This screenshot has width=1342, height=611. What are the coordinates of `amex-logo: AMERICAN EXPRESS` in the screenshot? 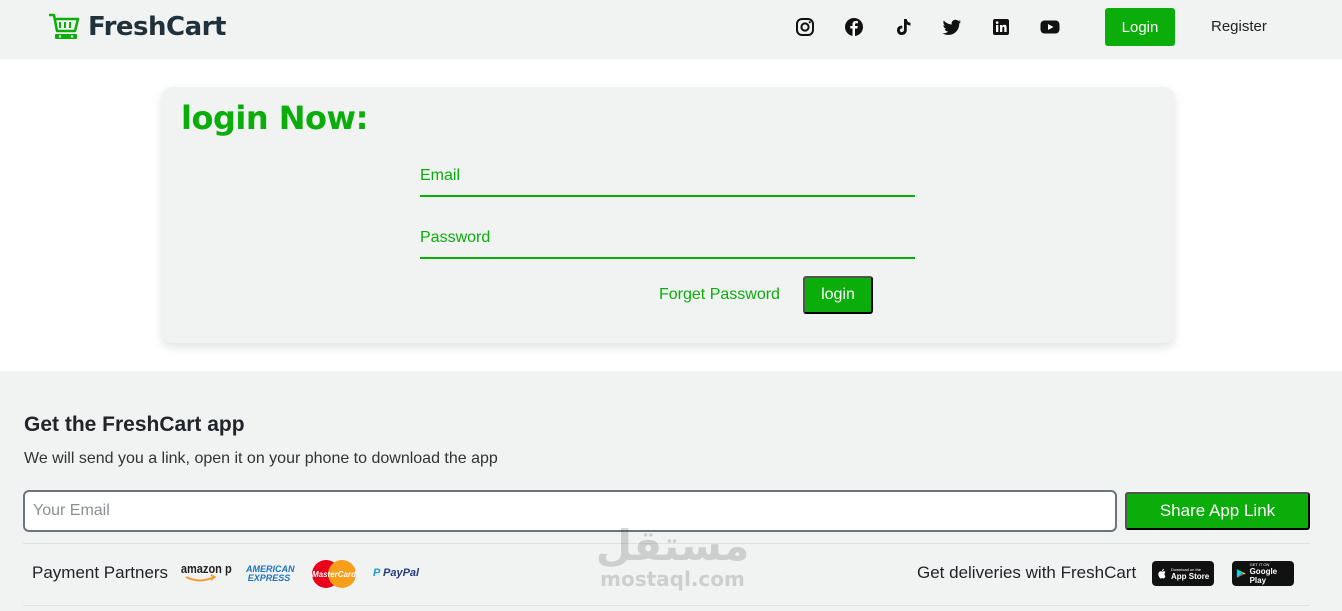 It's located at (270, 573).